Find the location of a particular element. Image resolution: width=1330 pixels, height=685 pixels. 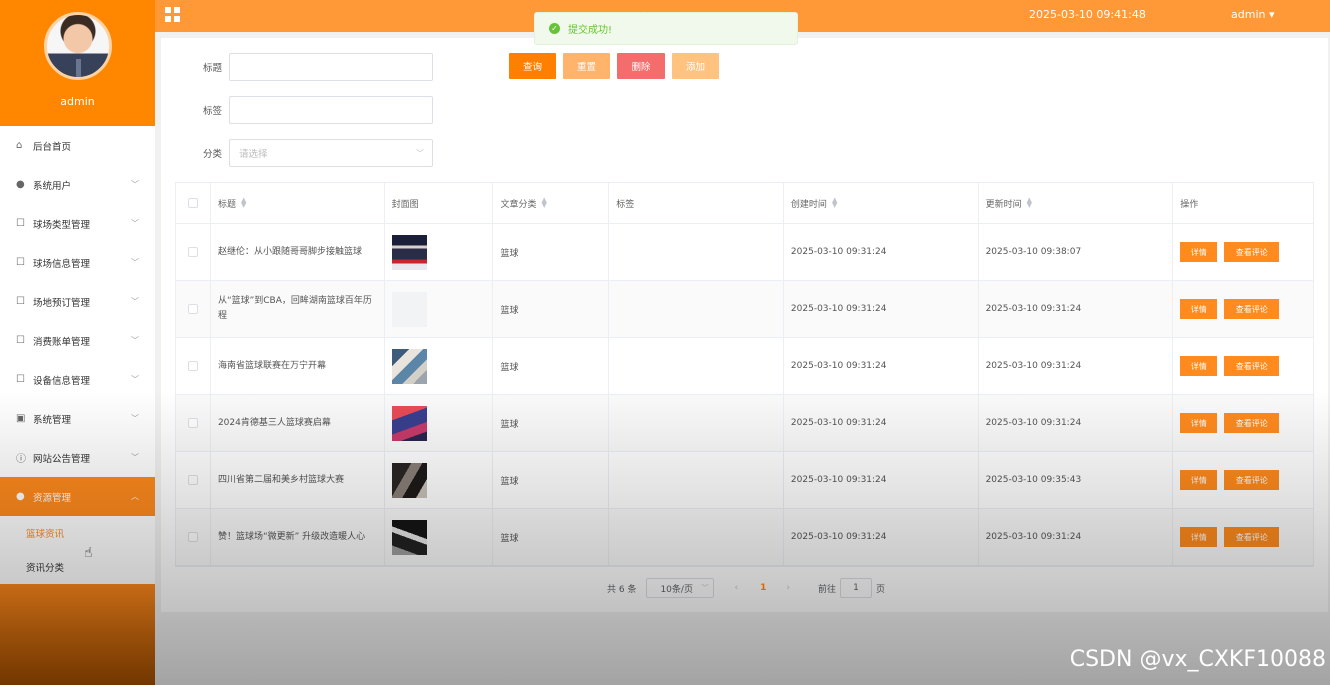

header-label: 封面图 is located at coordinates (405, 204).